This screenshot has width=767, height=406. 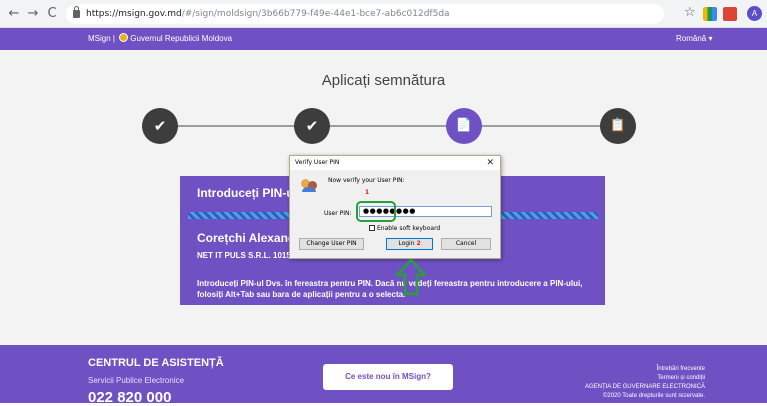 What do you see at coordinates (390, 126) in the screenshot?
I see `progress-line` at bounding box center [390, 126].